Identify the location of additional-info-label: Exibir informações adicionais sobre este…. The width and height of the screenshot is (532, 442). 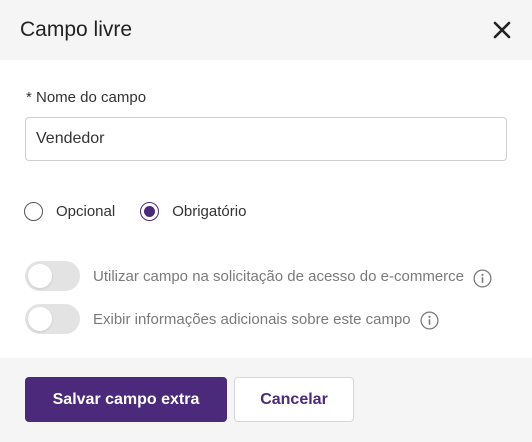
(252, 319).